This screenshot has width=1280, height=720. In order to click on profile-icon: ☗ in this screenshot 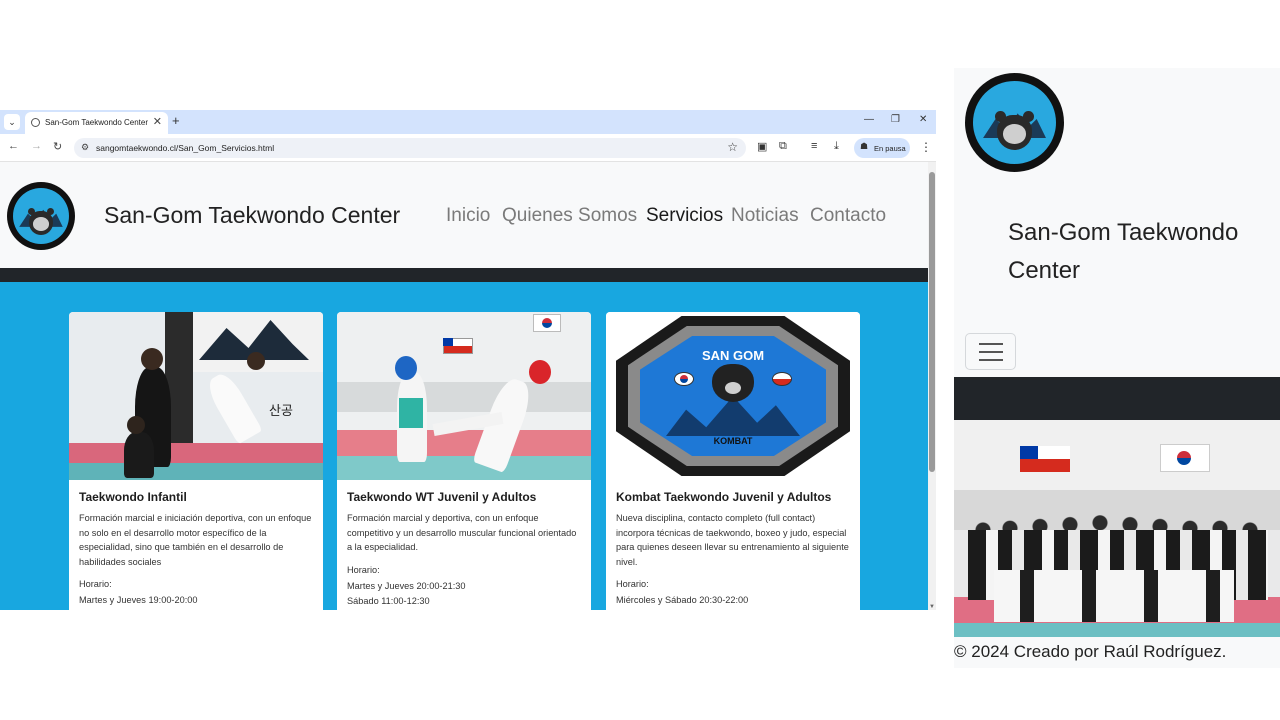, I will do `click(864, 146)`.